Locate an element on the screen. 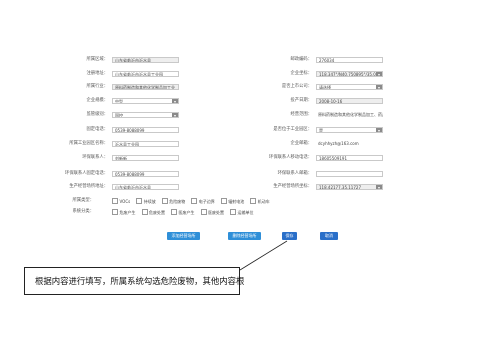  right-field-input: dcyhhyzh@163.com is located at coordinates (349, 144).